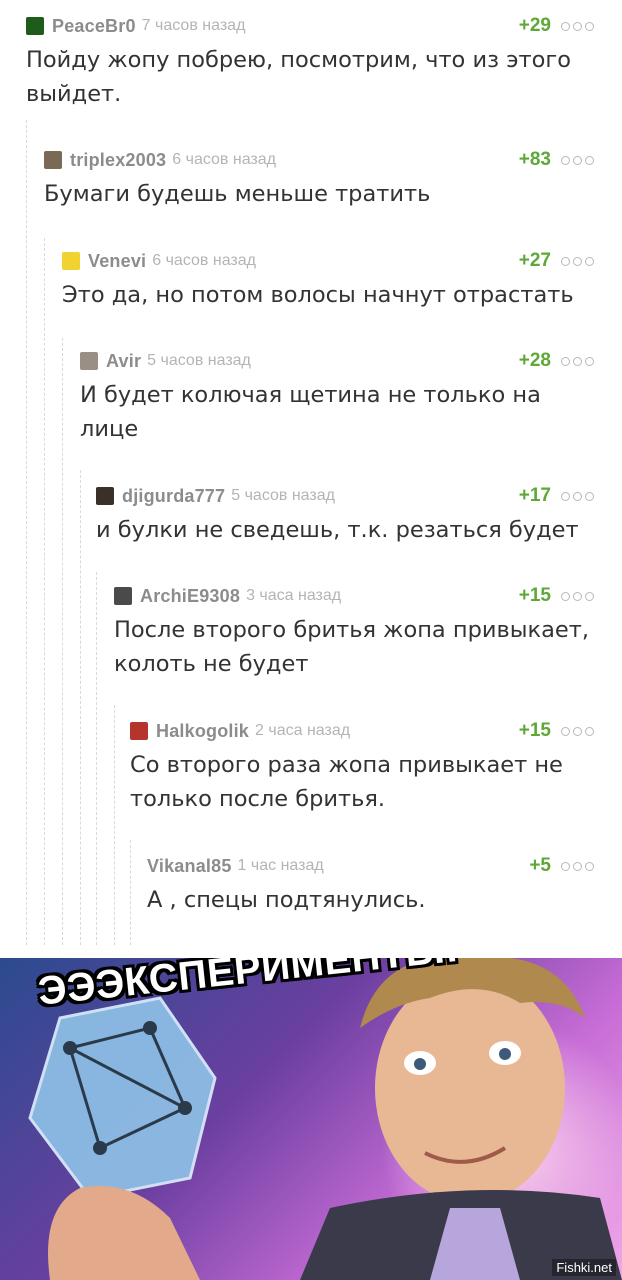  Describe the element at coordinates (318, 295) in the screenshot. I see `comment-text: Это да, но потом волосы начнут отрастать` at that location.